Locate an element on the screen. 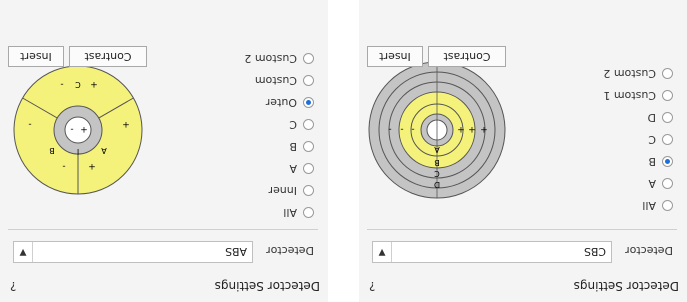  radio-option-custom-1: Custom 1 is located at coordinates (638, 96).